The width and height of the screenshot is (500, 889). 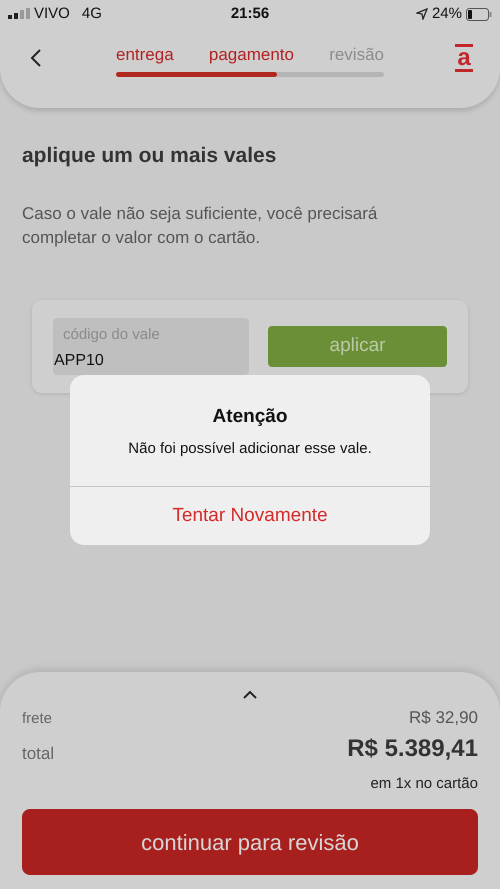 What do you see at coordinates (250, 842) in the screenshot?
I see `continue-button: continuar para revisão` at bounding box center [250, 842].